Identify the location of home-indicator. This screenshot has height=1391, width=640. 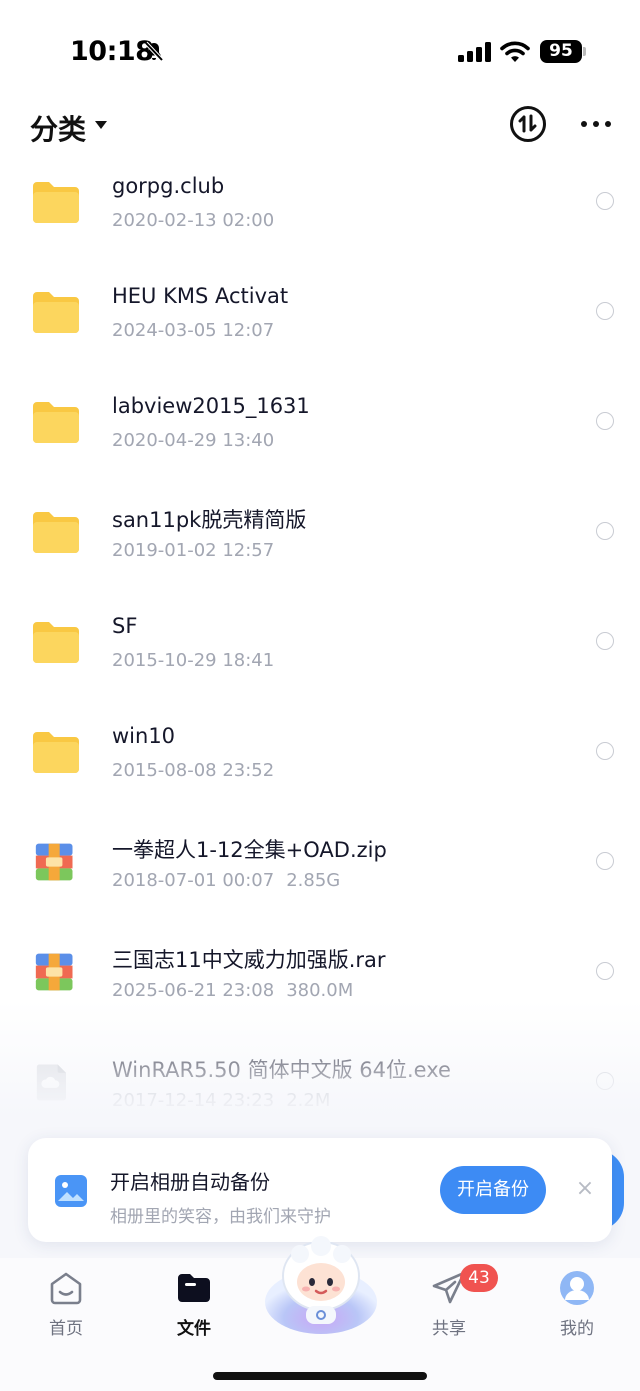
(320, 1376).